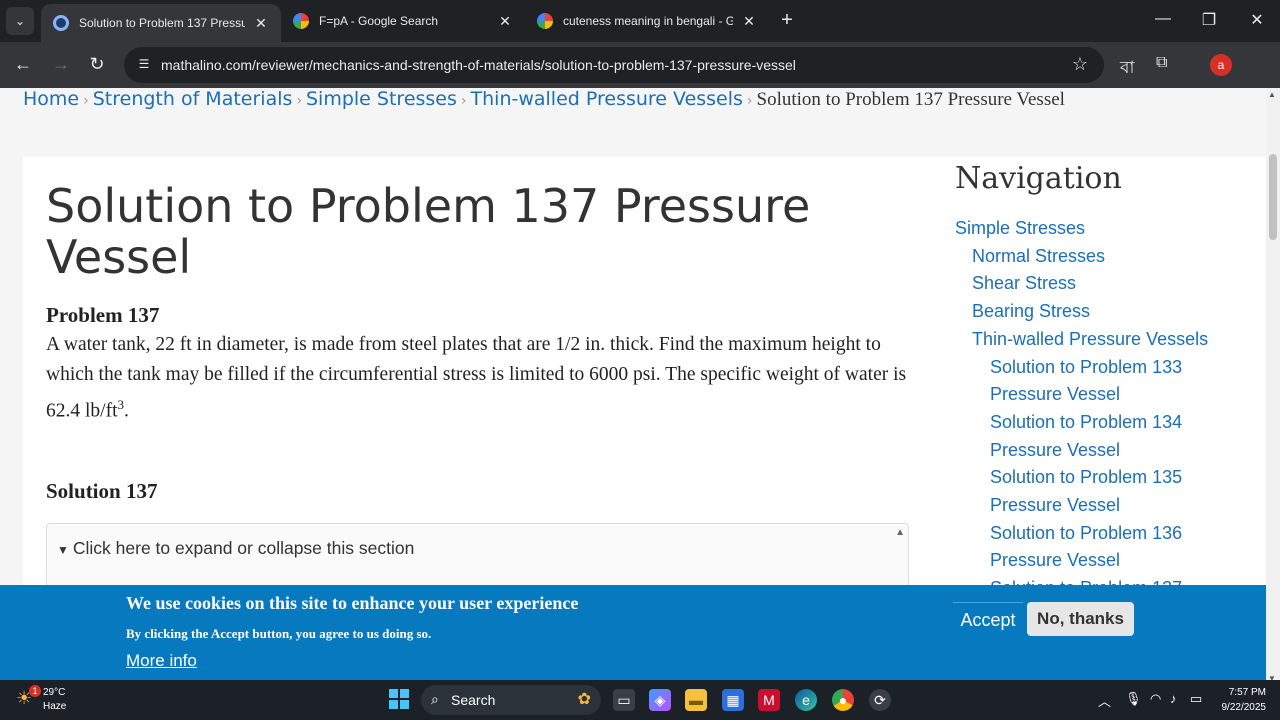 The image size is (1280, 720). What do you see at coordinates (379, 21) in the screenshot?
I see `tab-title: F=pA - Google Search` at bounding box center [379, 21].